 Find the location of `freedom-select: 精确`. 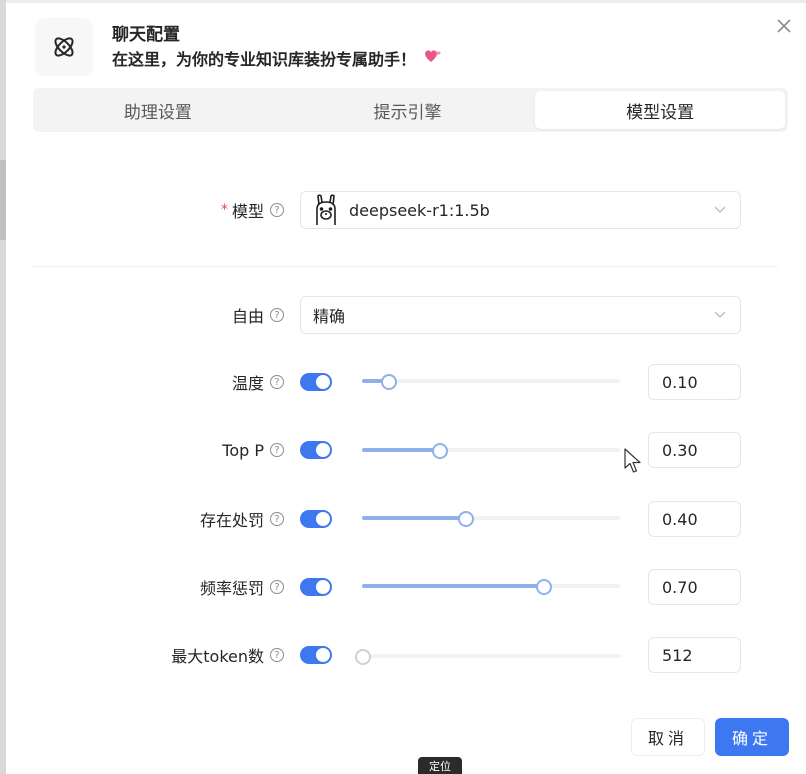

freedom-select: 精确 is located at coordinates (520, 315).